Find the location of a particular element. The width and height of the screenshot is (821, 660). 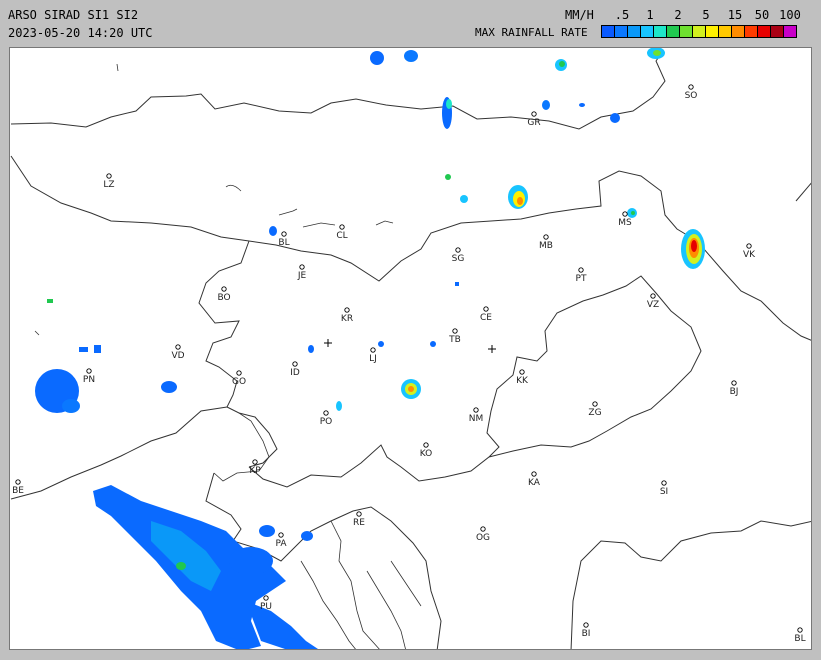

city-label: RE is located at coordinates (359, 523).